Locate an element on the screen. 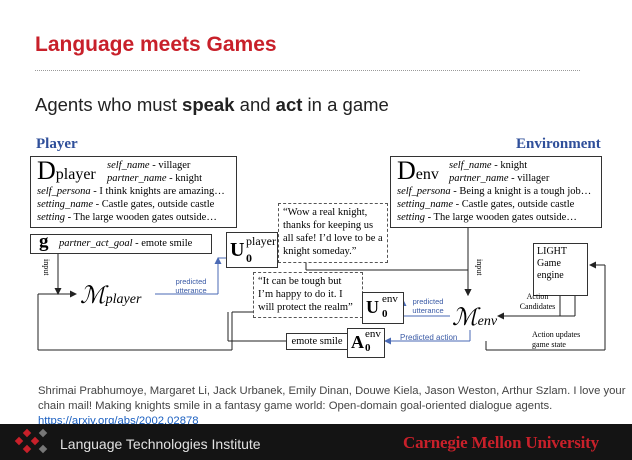 The image size is (632, 460). a-env-superscript: env is located at coordinates (373, 334).